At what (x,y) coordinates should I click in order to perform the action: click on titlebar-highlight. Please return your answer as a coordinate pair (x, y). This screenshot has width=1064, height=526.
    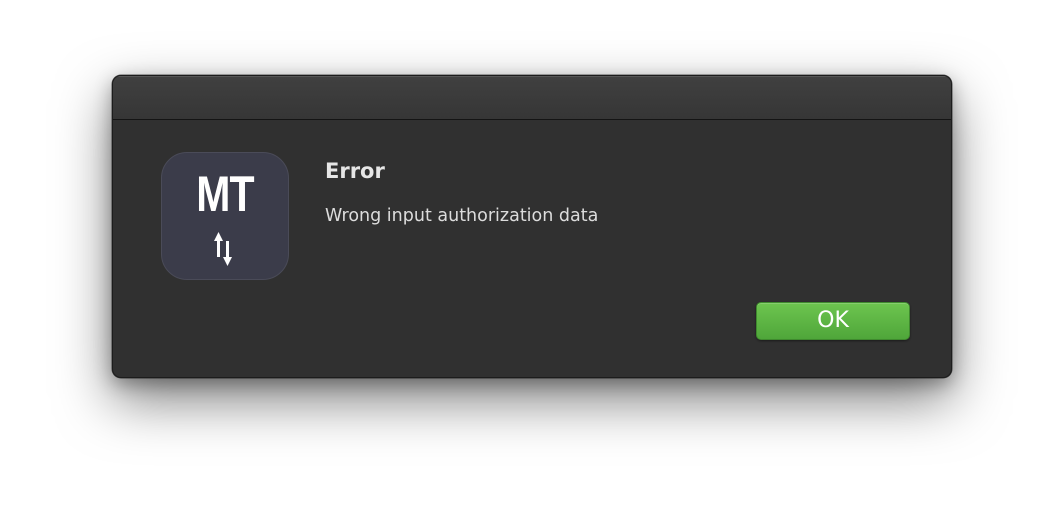
    Looking at the image, I should click on (532, 76).